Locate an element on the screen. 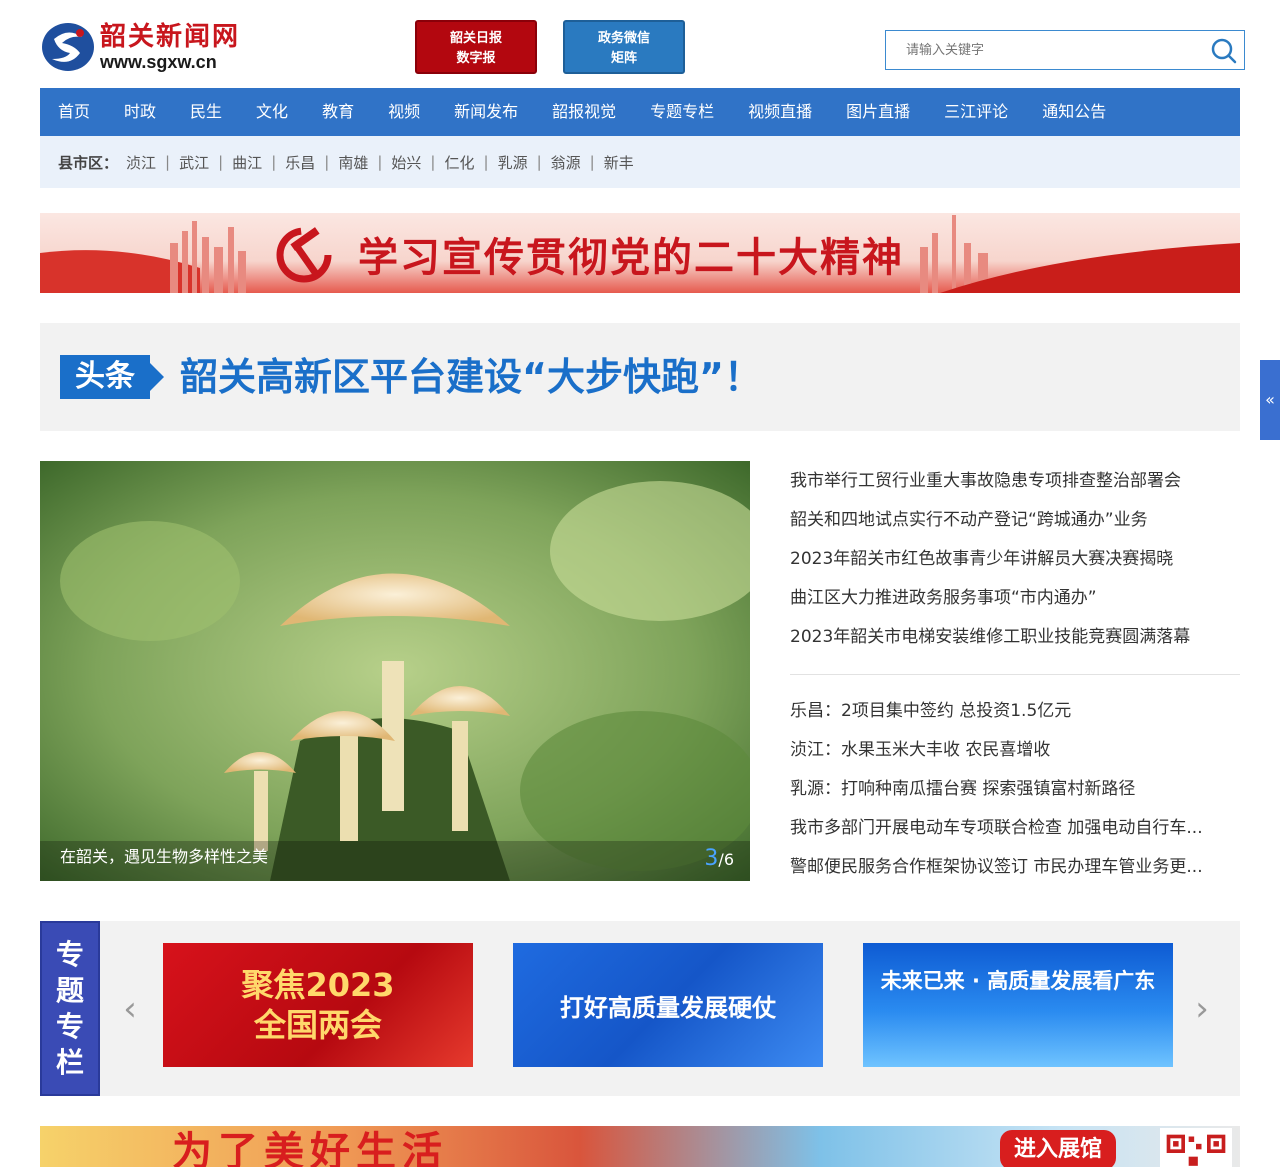 The width and height of the screenshot is (1280, 1167). nav-item-video: 视频 is located at coordinates (404, 112).